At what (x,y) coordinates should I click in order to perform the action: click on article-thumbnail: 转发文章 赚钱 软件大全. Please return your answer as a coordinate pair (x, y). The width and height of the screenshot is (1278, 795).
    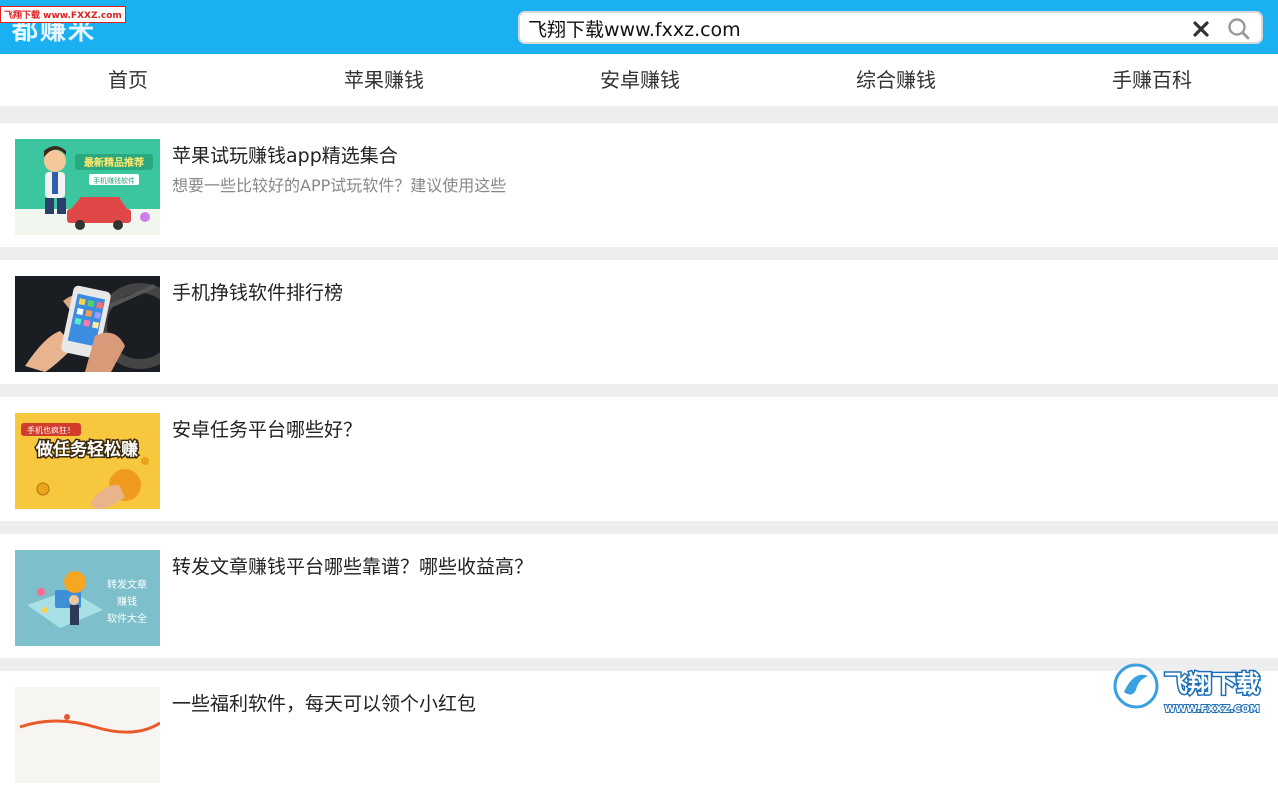
    Looking at the image, I should click on (87, 598).